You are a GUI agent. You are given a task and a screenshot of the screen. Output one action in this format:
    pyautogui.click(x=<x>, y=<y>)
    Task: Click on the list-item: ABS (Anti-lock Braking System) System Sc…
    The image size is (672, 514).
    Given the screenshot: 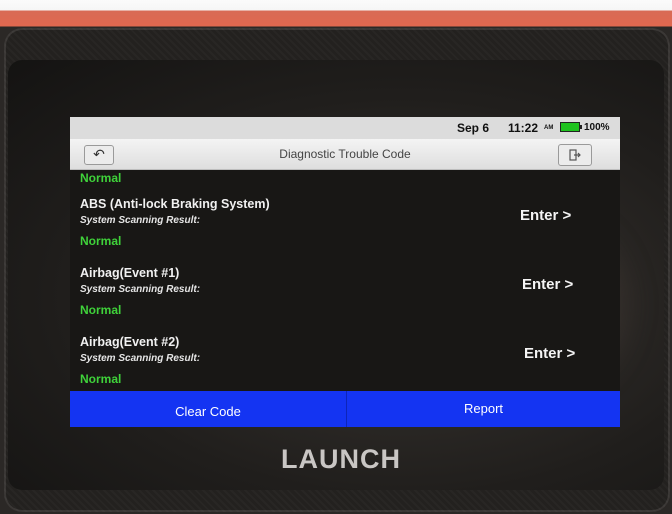 What is the action you would take?
    pyautogui.click(x=345, y=231)
    